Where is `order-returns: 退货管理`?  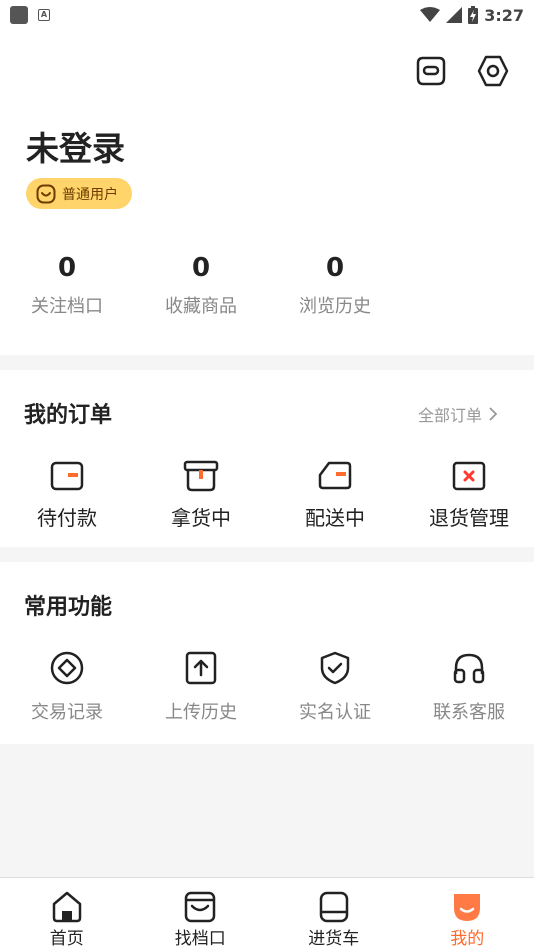 order-returns: 退货管理 is located at coordinates (468, 494).